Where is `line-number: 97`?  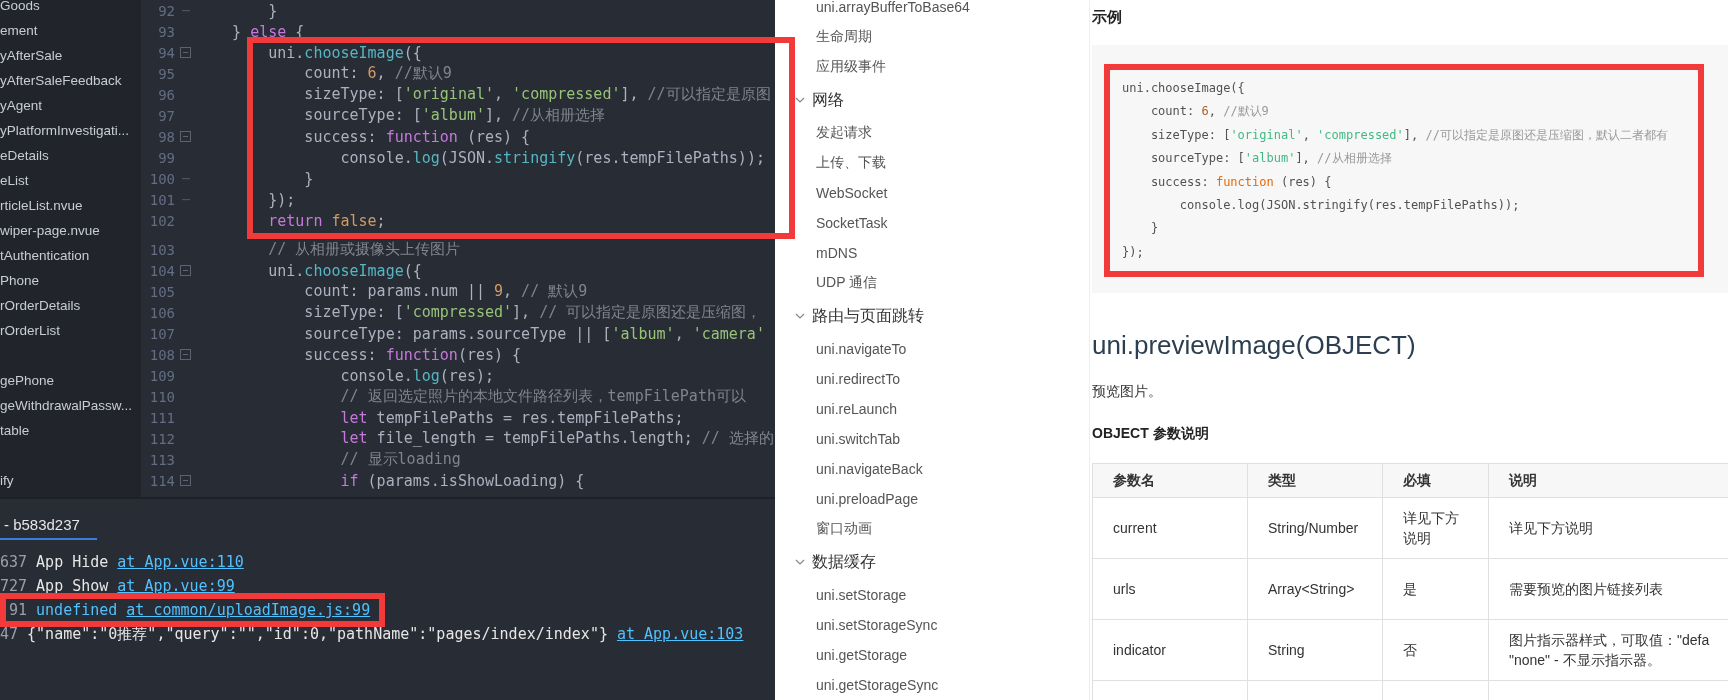 line-number: 97 is located at coordinates (166, 115).